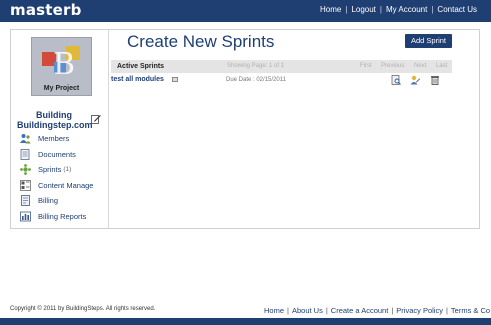  Describe the element at coordinates (396, 80) in the screenshot. I see `view-sprint-icon` at that location.